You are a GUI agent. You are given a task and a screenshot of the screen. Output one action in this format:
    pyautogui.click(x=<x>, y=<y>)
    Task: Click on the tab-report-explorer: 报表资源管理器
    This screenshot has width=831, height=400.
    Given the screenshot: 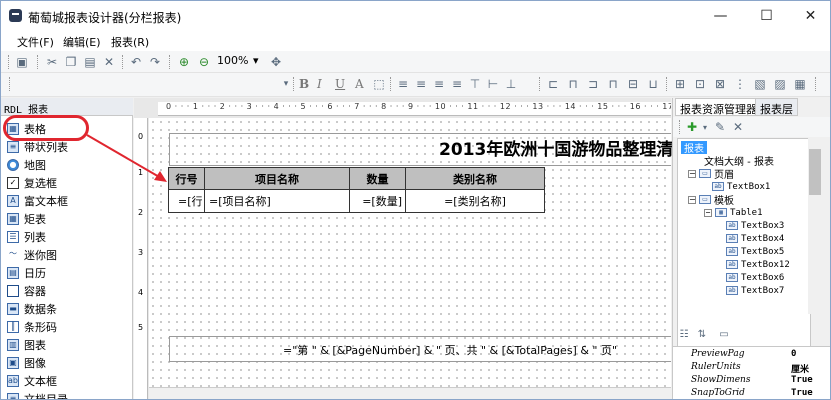 What is the action you would take?
    pyautogui.click(x=718, y=107)
    